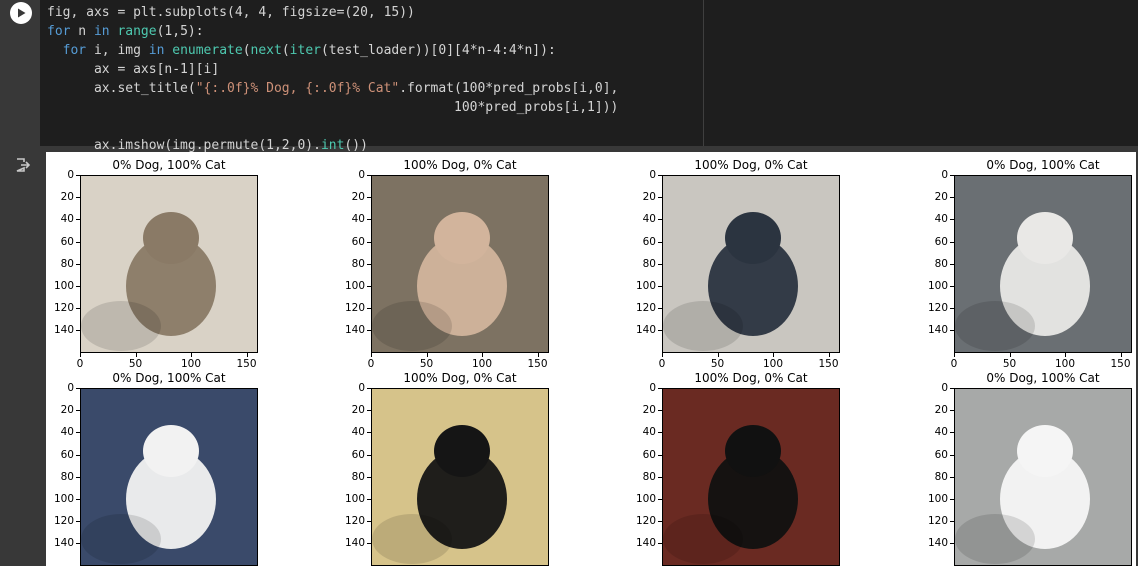  Describe the element at coordinates (426, 364) in the screenshot. I see `x-tick-label: 50` at that location.